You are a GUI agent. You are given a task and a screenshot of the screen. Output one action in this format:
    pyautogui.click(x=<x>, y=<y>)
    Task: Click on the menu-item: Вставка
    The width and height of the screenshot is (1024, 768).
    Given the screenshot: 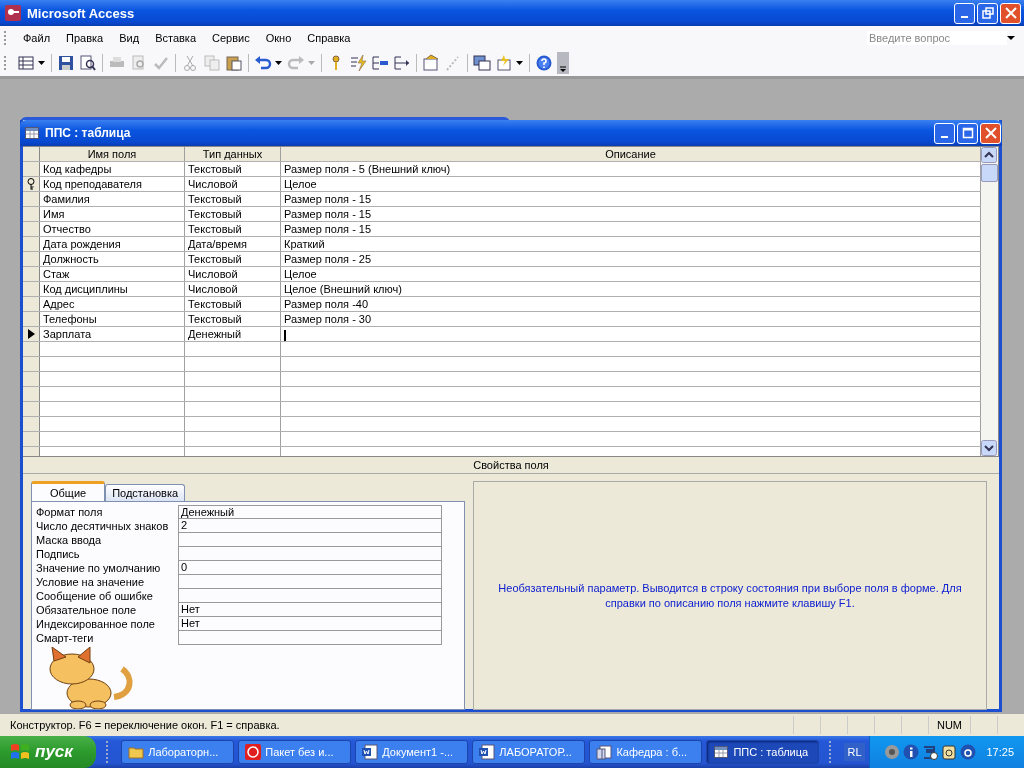 What is the action you would take?
    pyautogui.click(x=175, y=38)
    